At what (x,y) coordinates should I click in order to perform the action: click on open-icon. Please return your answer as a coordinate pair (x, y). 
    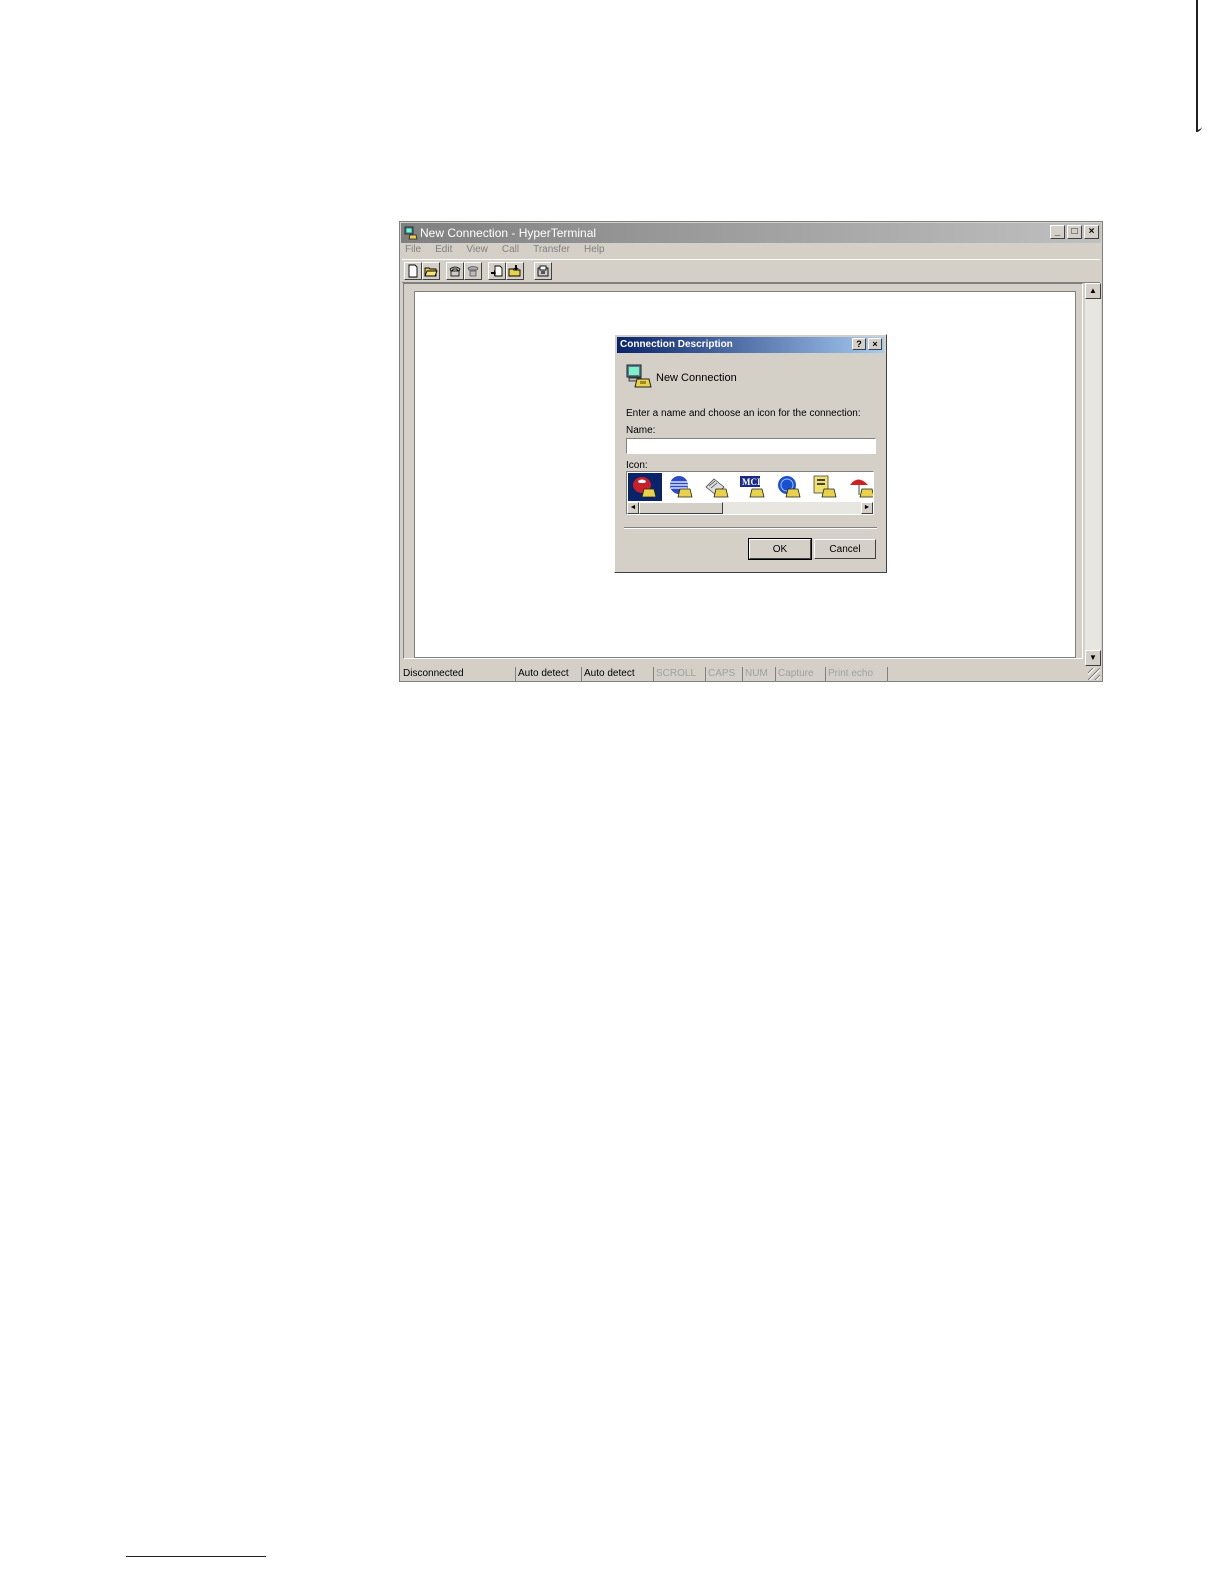
    Looking at the image, I should click on (431, 272).